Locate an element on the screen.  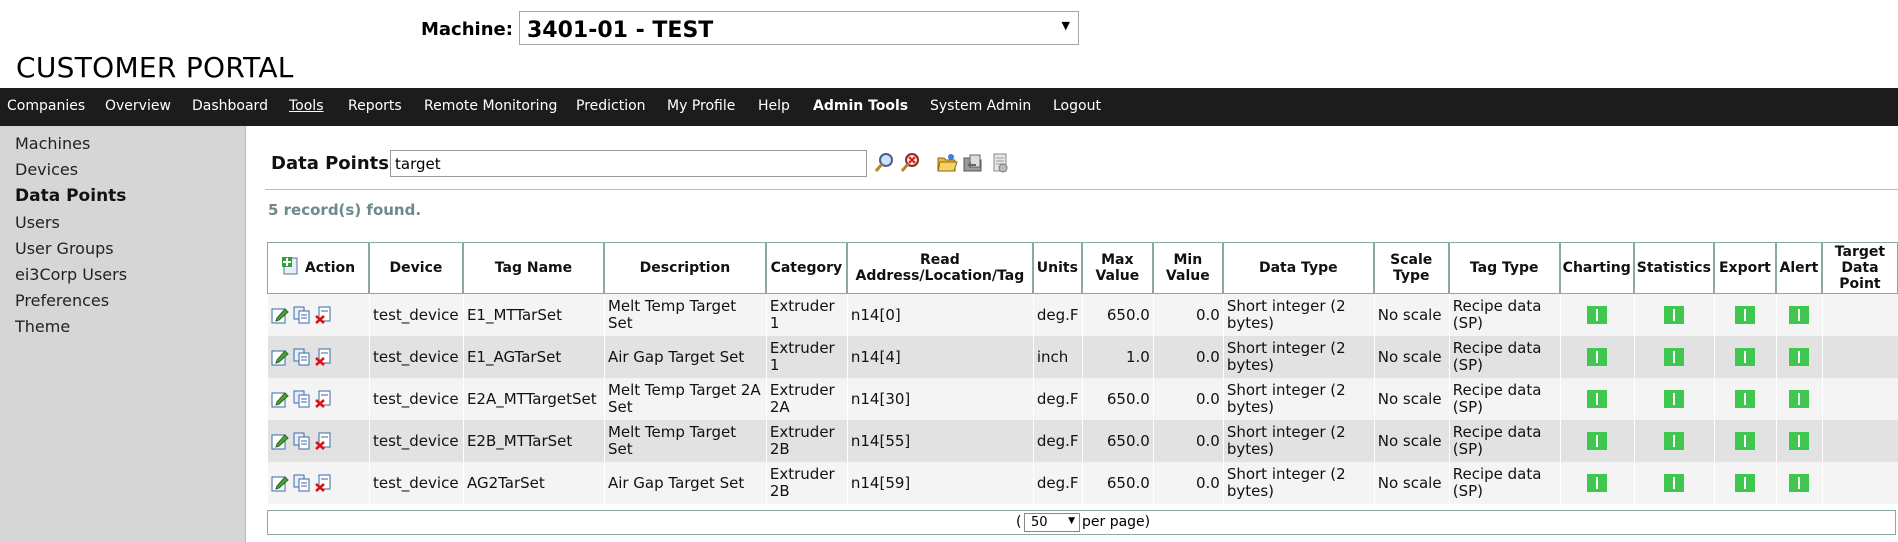
per-page-value: 50 is located at coordinates (1039, 522).